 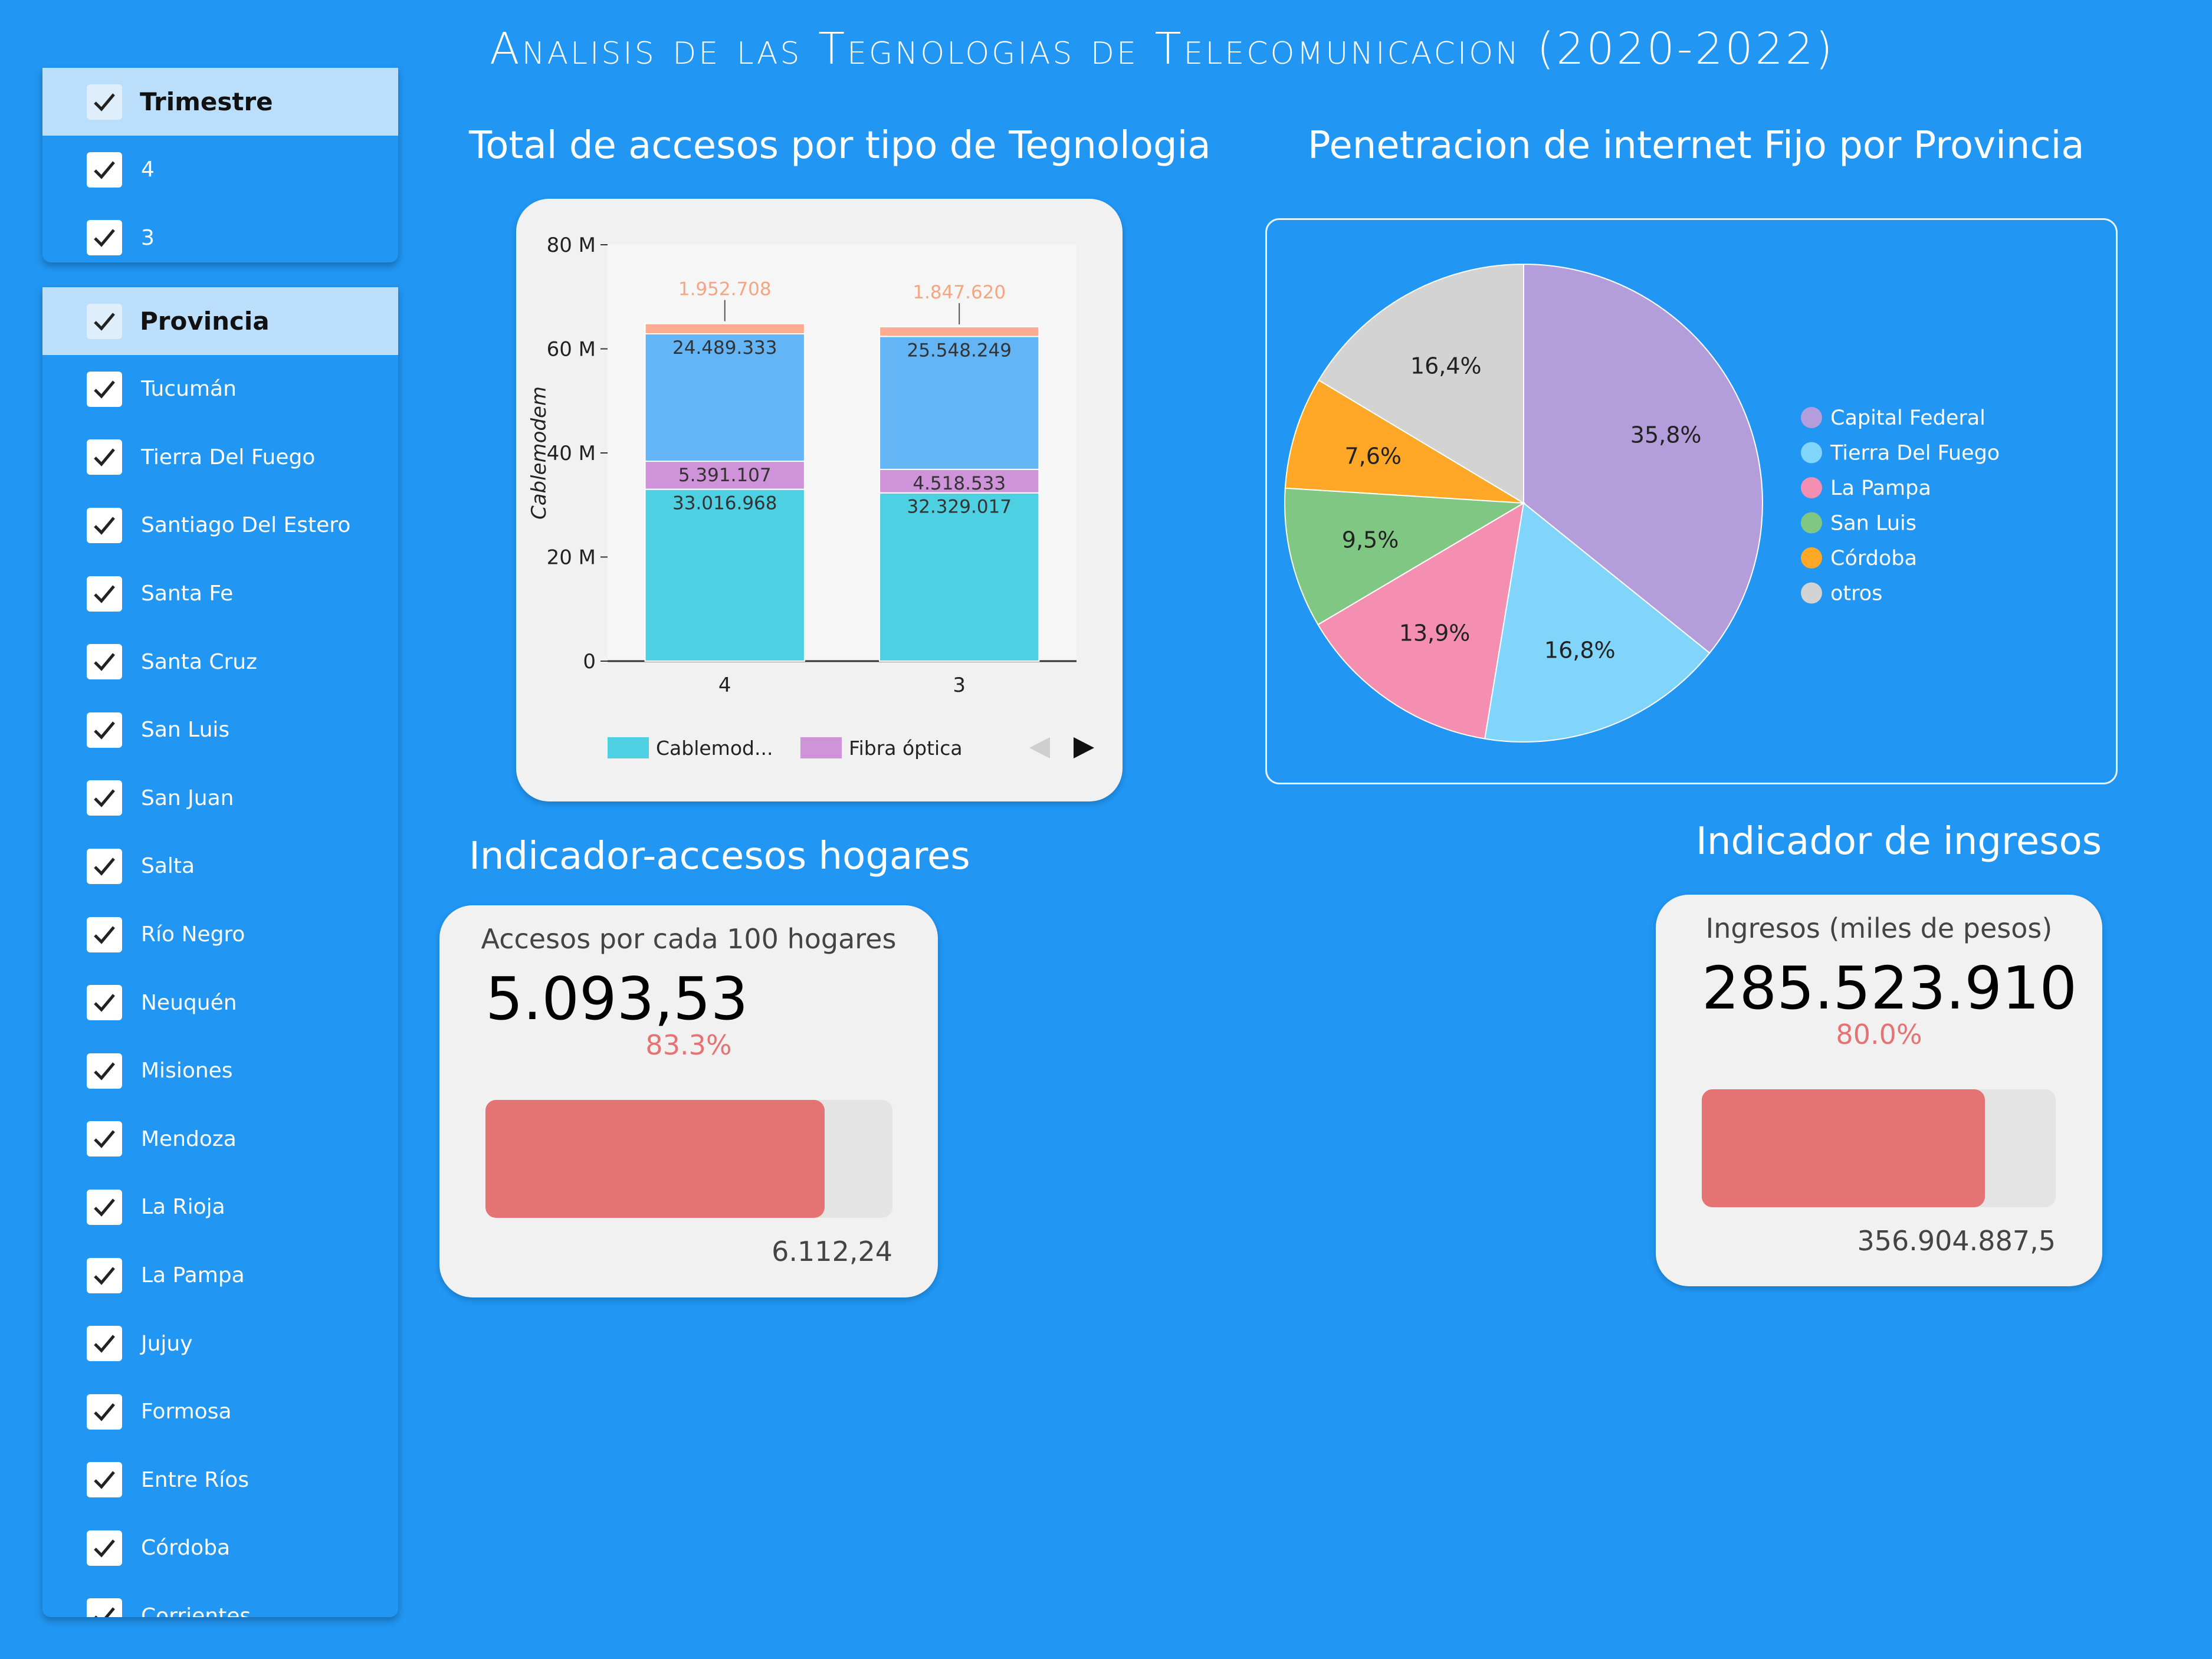 I want to click on y-tick-label: 80 M, so click(x=571, y=245).